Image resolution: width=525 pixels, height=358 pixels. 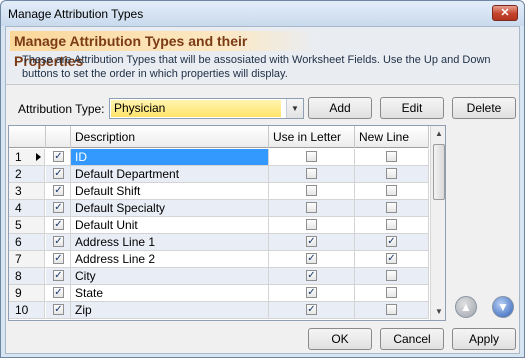 What do you see at coordinates (27, 293) in the screenshot?
I see `row-number: 9` at bounding box center [27, 293].